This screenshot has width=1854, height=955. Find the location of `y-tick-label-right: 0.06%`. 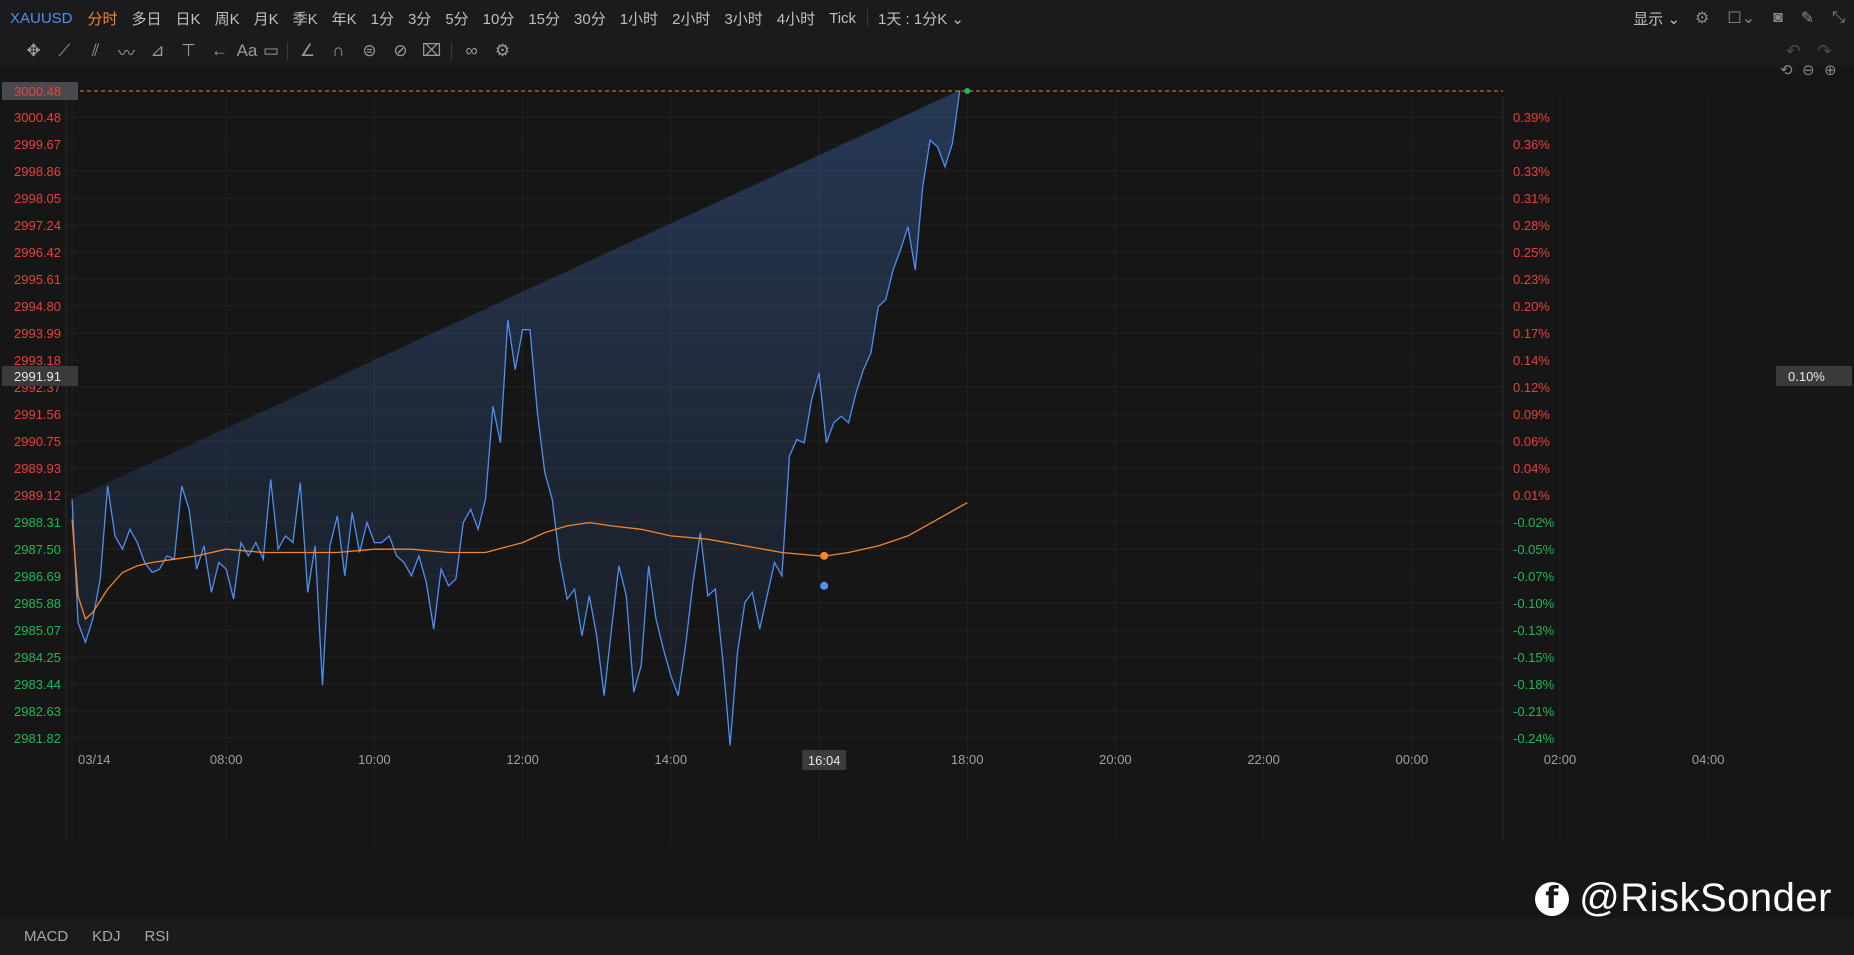

y-tick-label-right: 0.06% is located at coordinates (1531, 441).